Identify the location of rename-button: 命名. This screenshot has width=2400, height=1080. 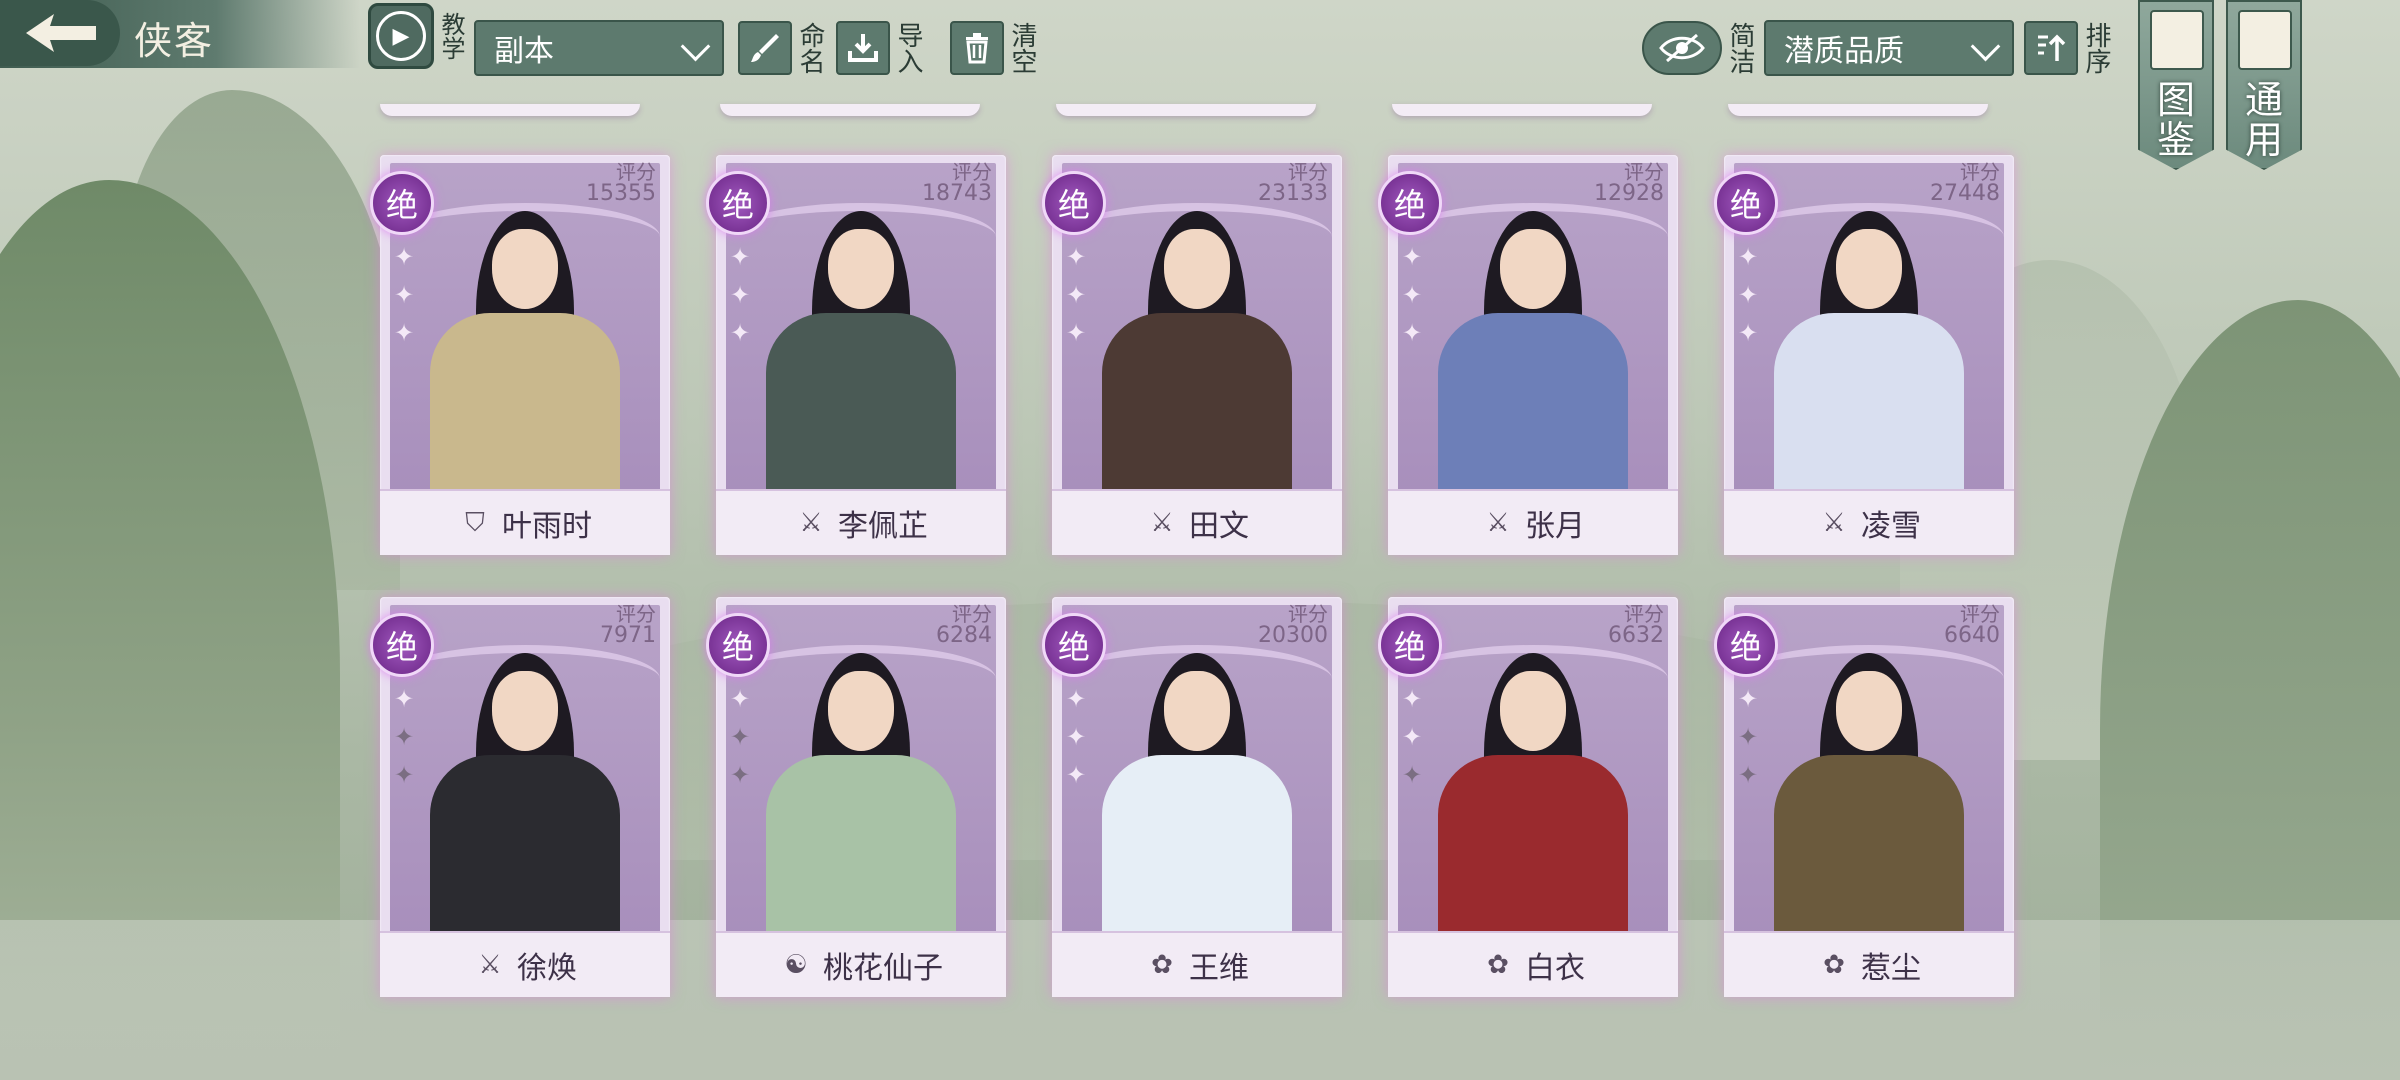
(781, 48).